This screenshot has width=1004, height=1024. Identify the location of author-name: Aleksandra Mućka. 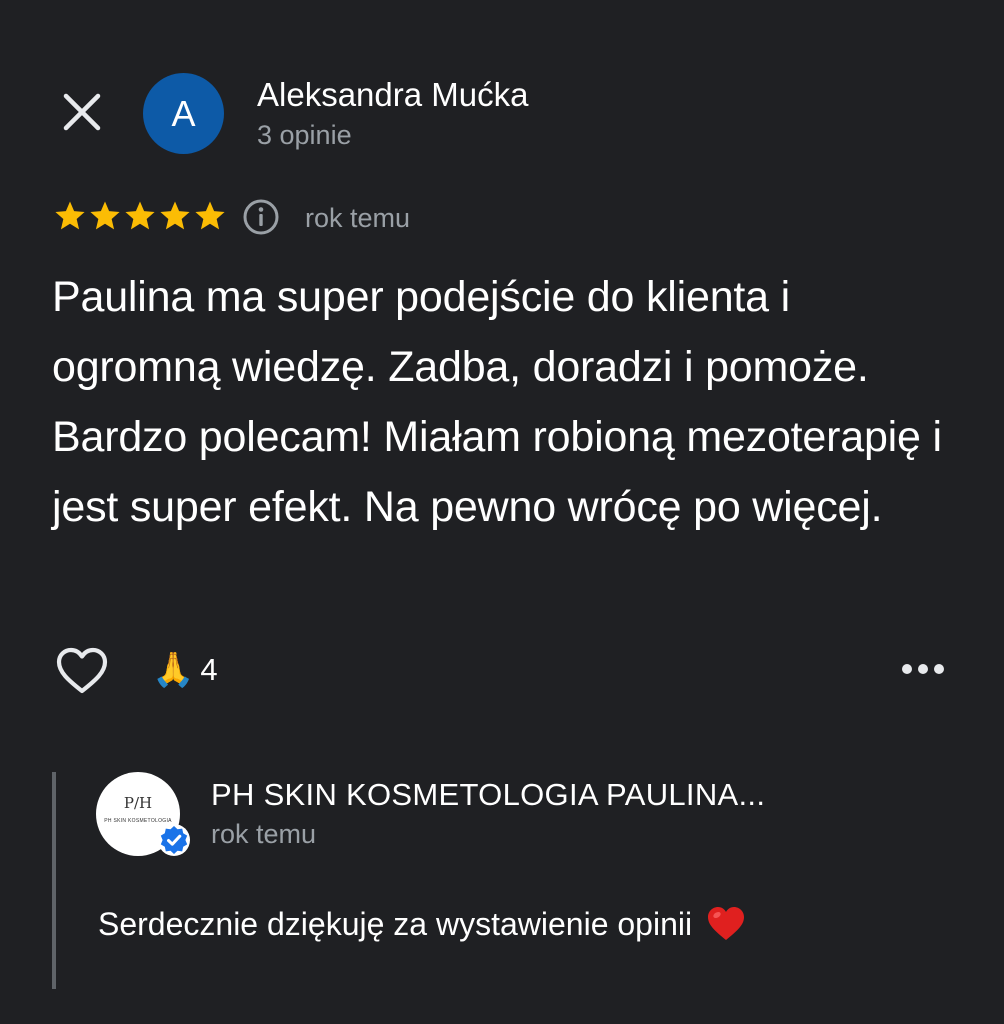
(392, 95).